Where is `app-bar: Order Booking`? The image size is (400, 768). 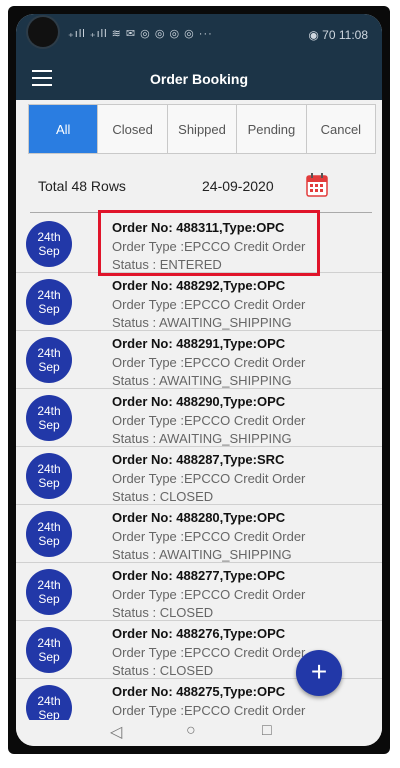 app-bar: Order Booking is located at coordinates (199, 79).